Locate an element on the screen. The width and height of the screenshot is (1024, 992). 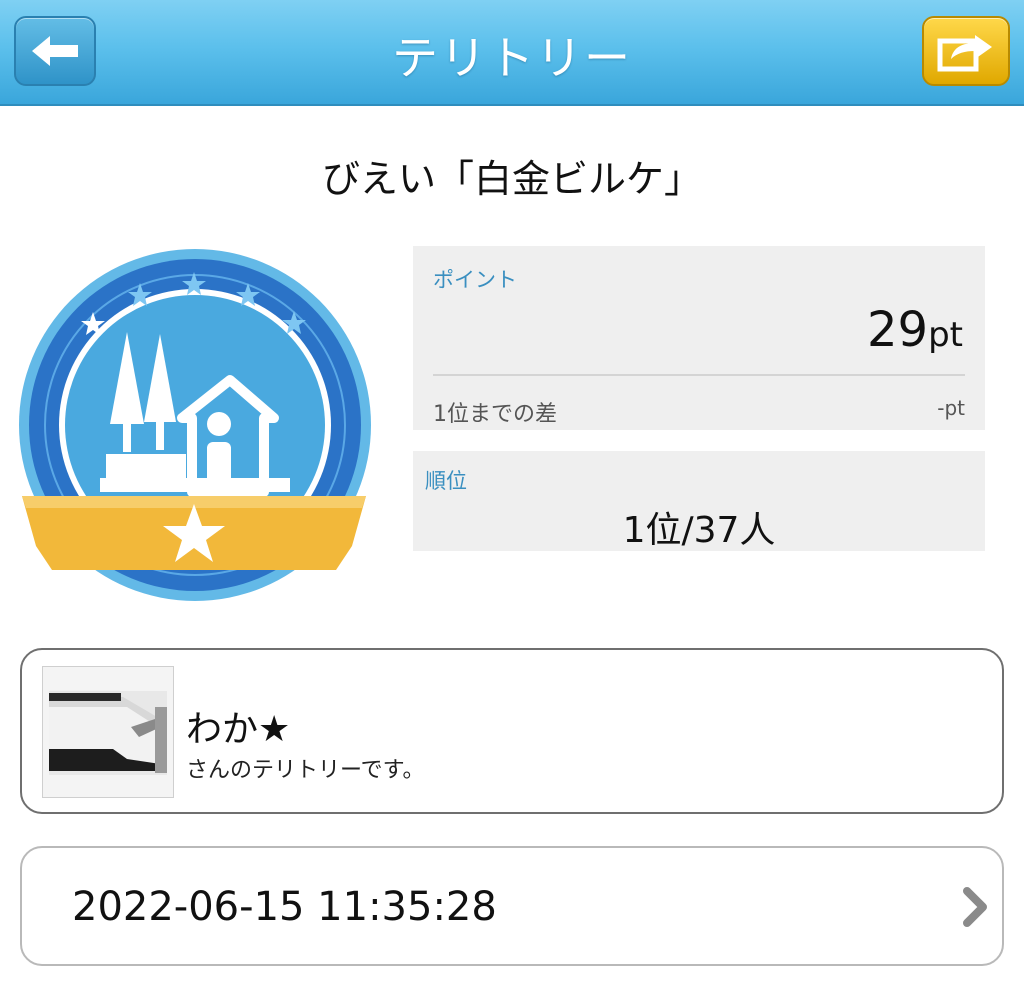
avatar-car-image is located at coordinates (108, 732).